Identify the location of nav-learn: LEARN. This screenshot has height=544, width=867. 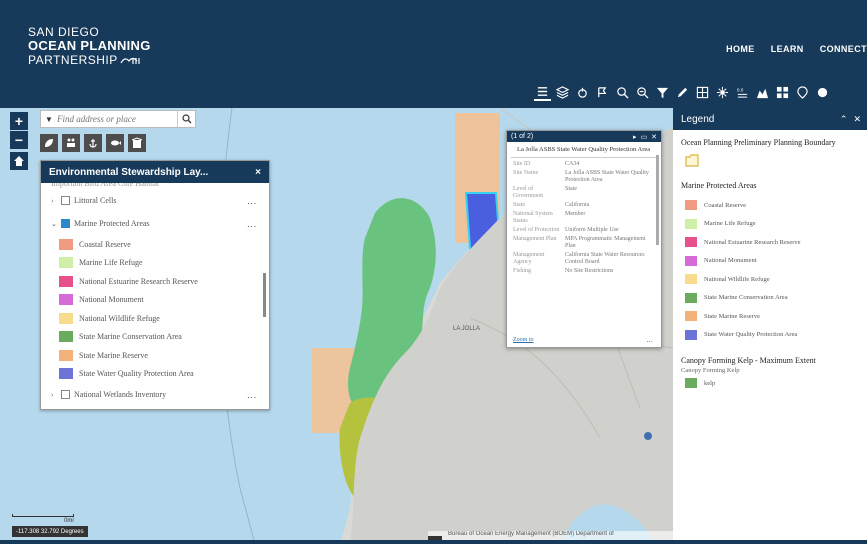
(787, 49).